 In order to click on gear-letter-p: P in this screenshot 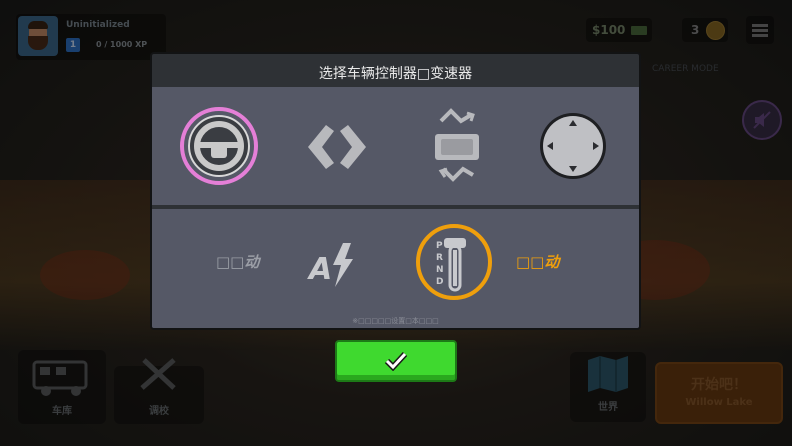, I will do `click(439, 246)`.